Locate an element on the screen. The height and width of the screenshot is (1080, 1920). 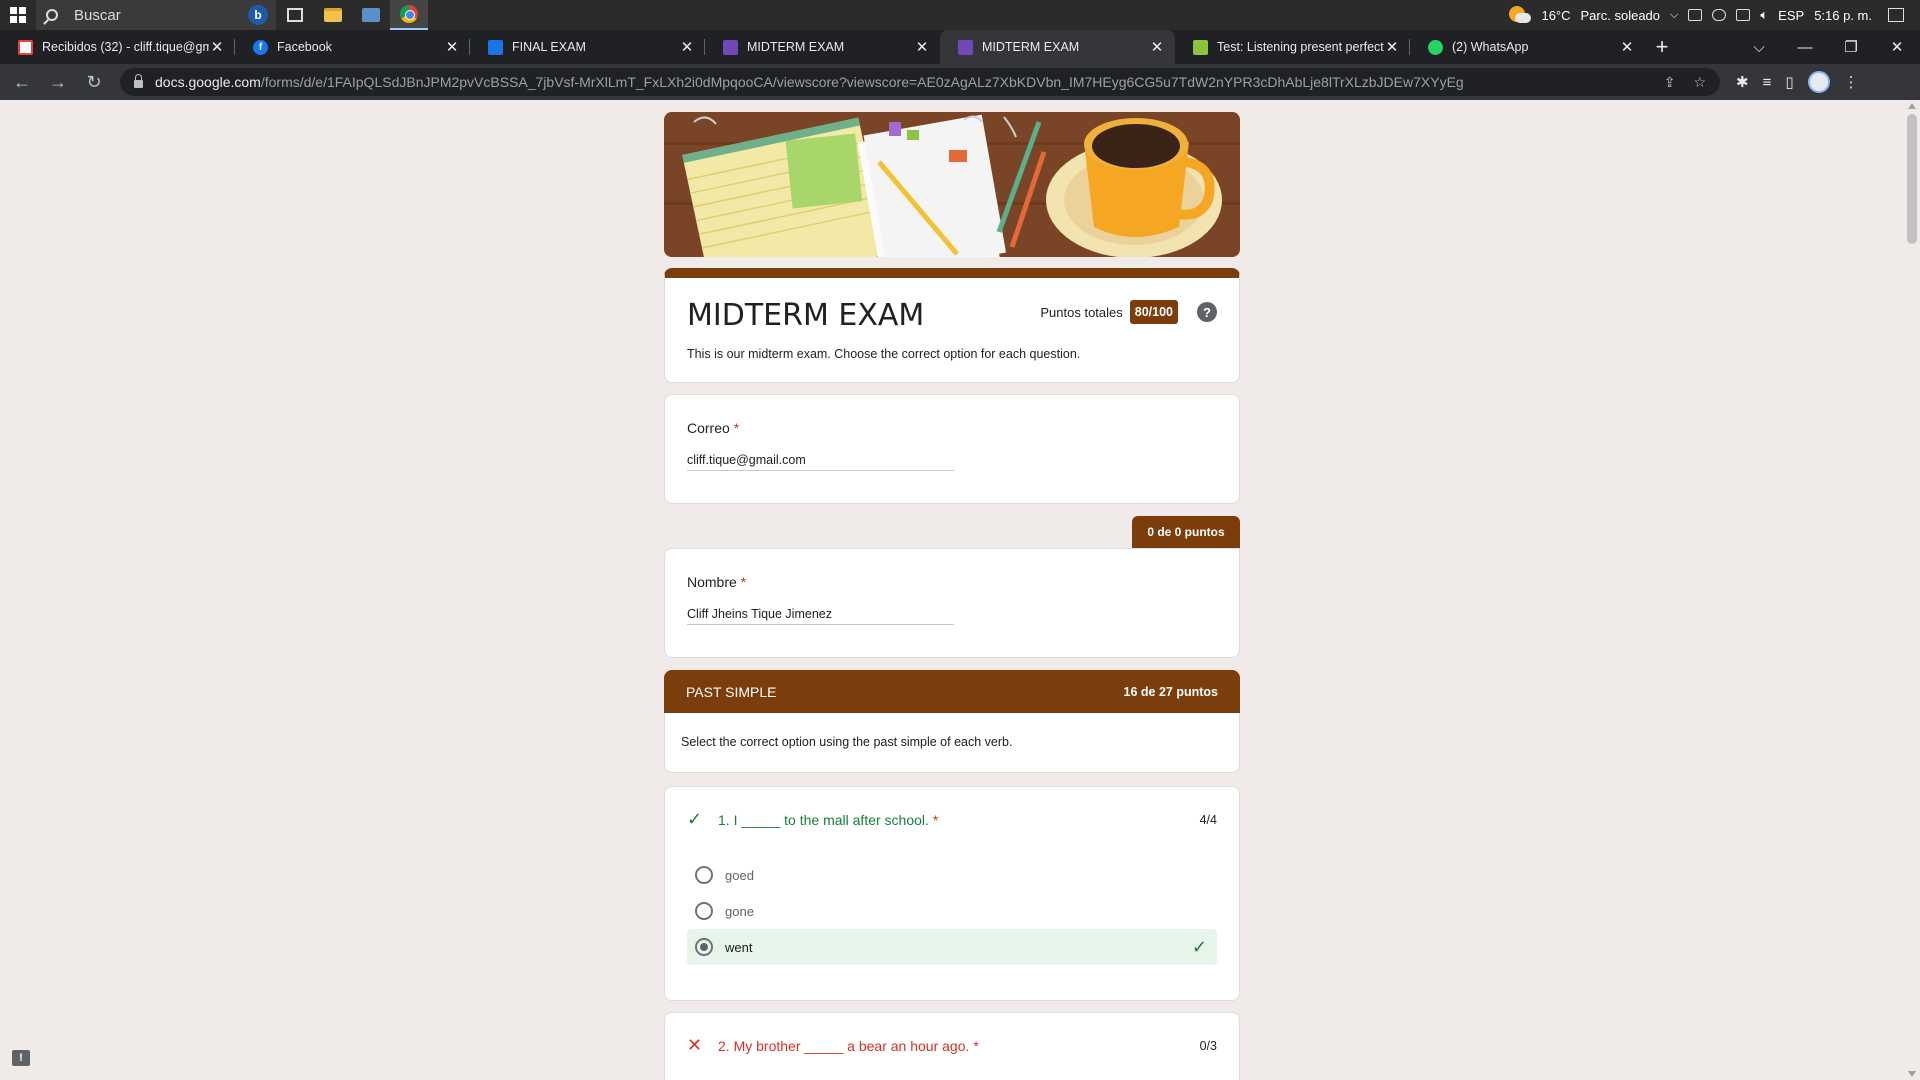
clock: 5:16 p. m. is located at coordinates (1843, 15).